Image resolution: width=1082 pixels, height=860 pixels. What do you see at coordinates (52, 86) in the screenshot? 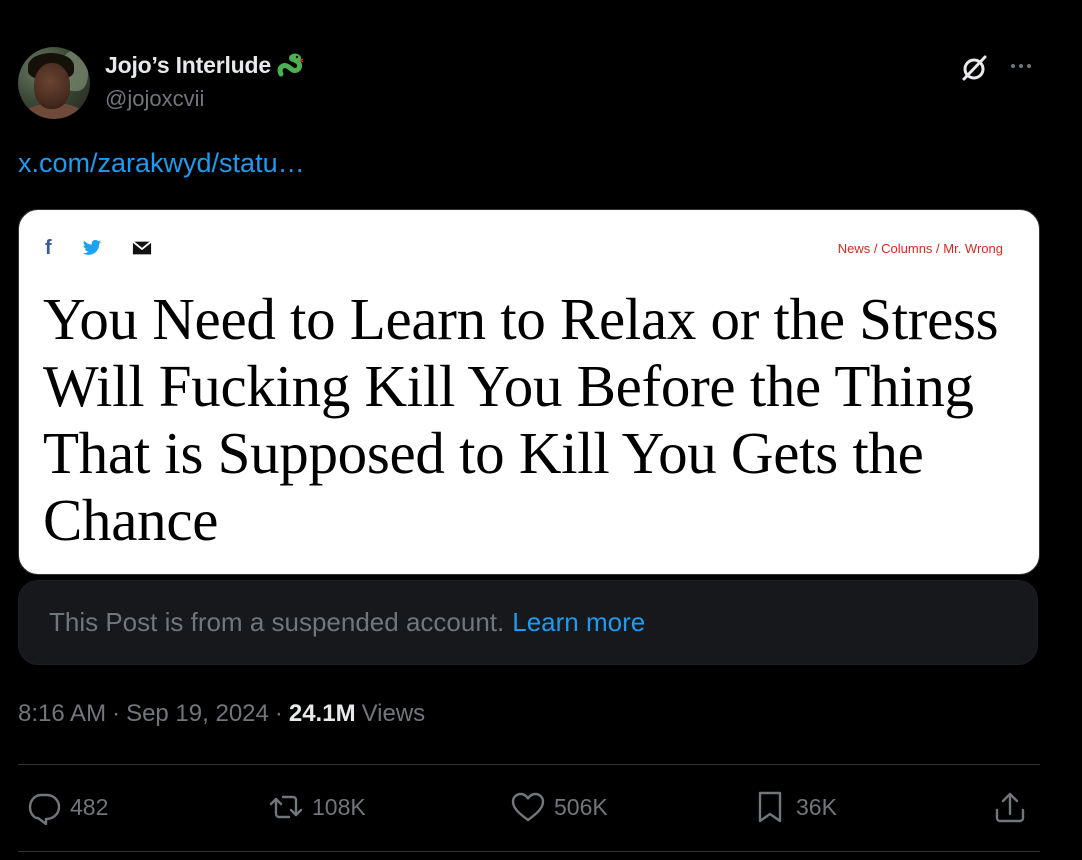
I see `avatar-face` at bounding box center [52, 86].